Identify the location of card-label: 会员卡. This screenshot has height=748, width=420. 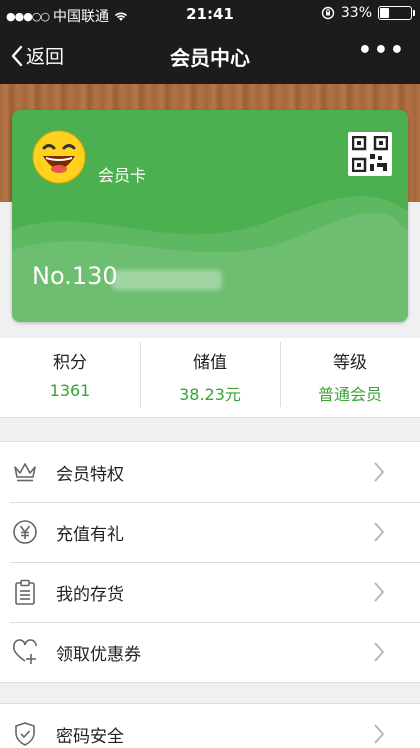
(122, 175).